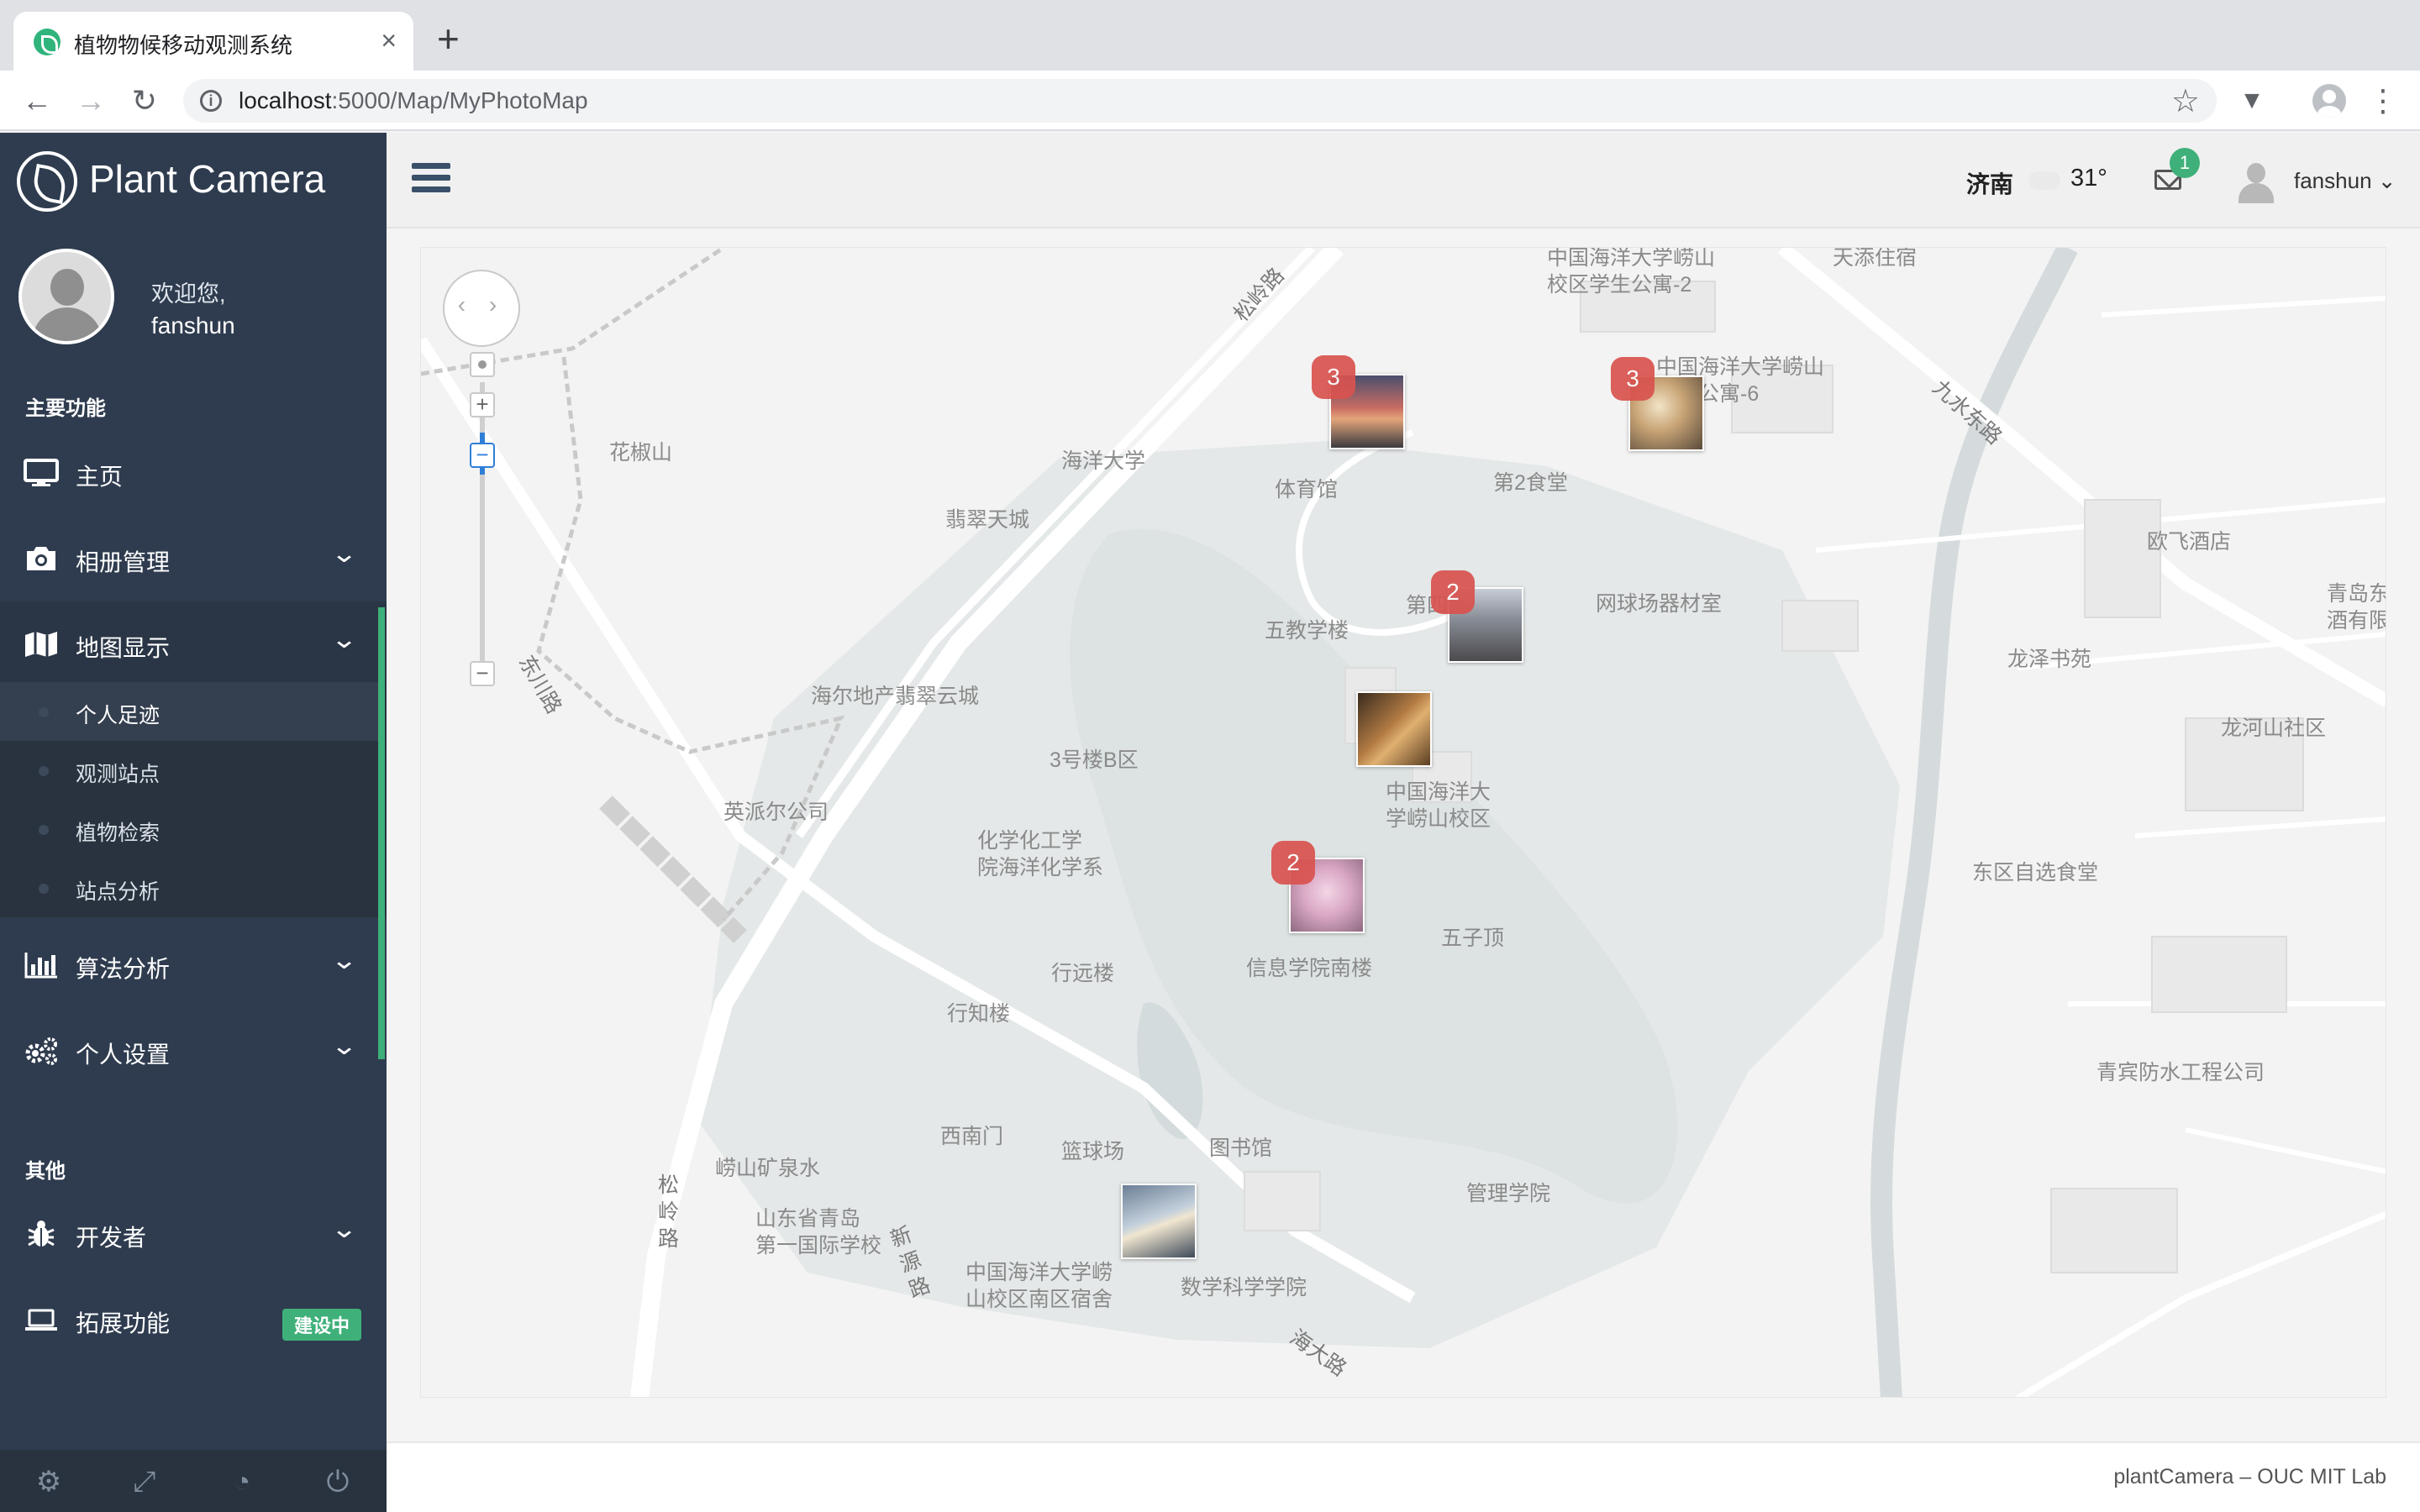  I want to click on info-icon: i, so click(211, 101).